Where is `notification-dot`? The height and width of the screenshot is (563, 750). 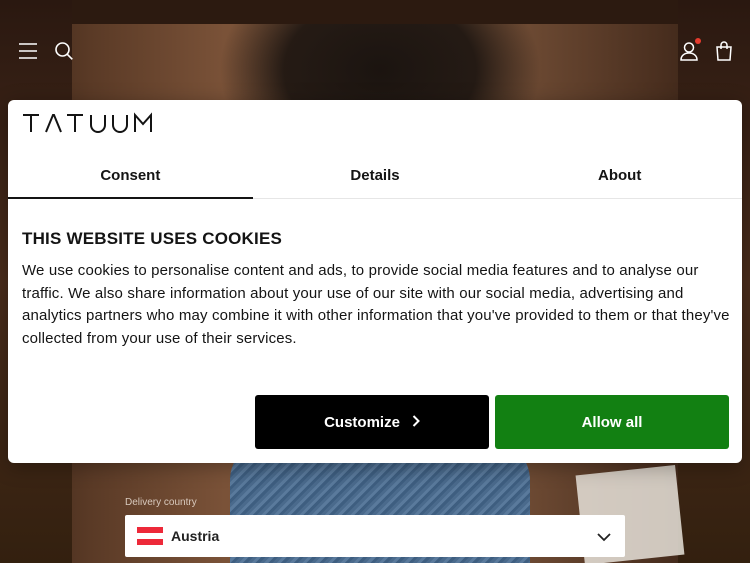
notification-dot is located at coordinates (698, 41).